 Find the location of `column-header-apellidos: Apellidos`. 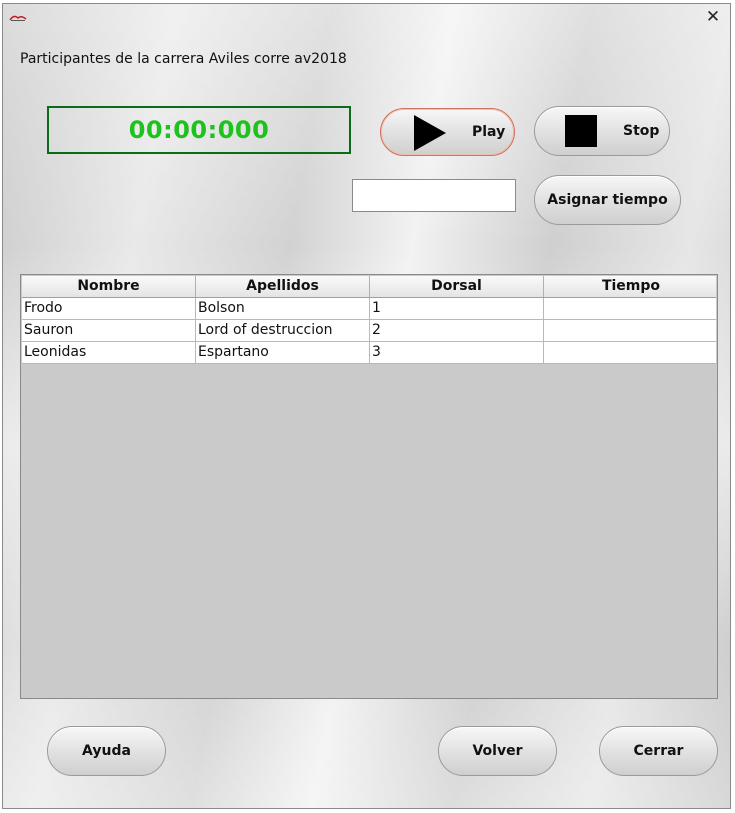

column-header-apellidos: Apellidos is located at coordinates (283, 286).